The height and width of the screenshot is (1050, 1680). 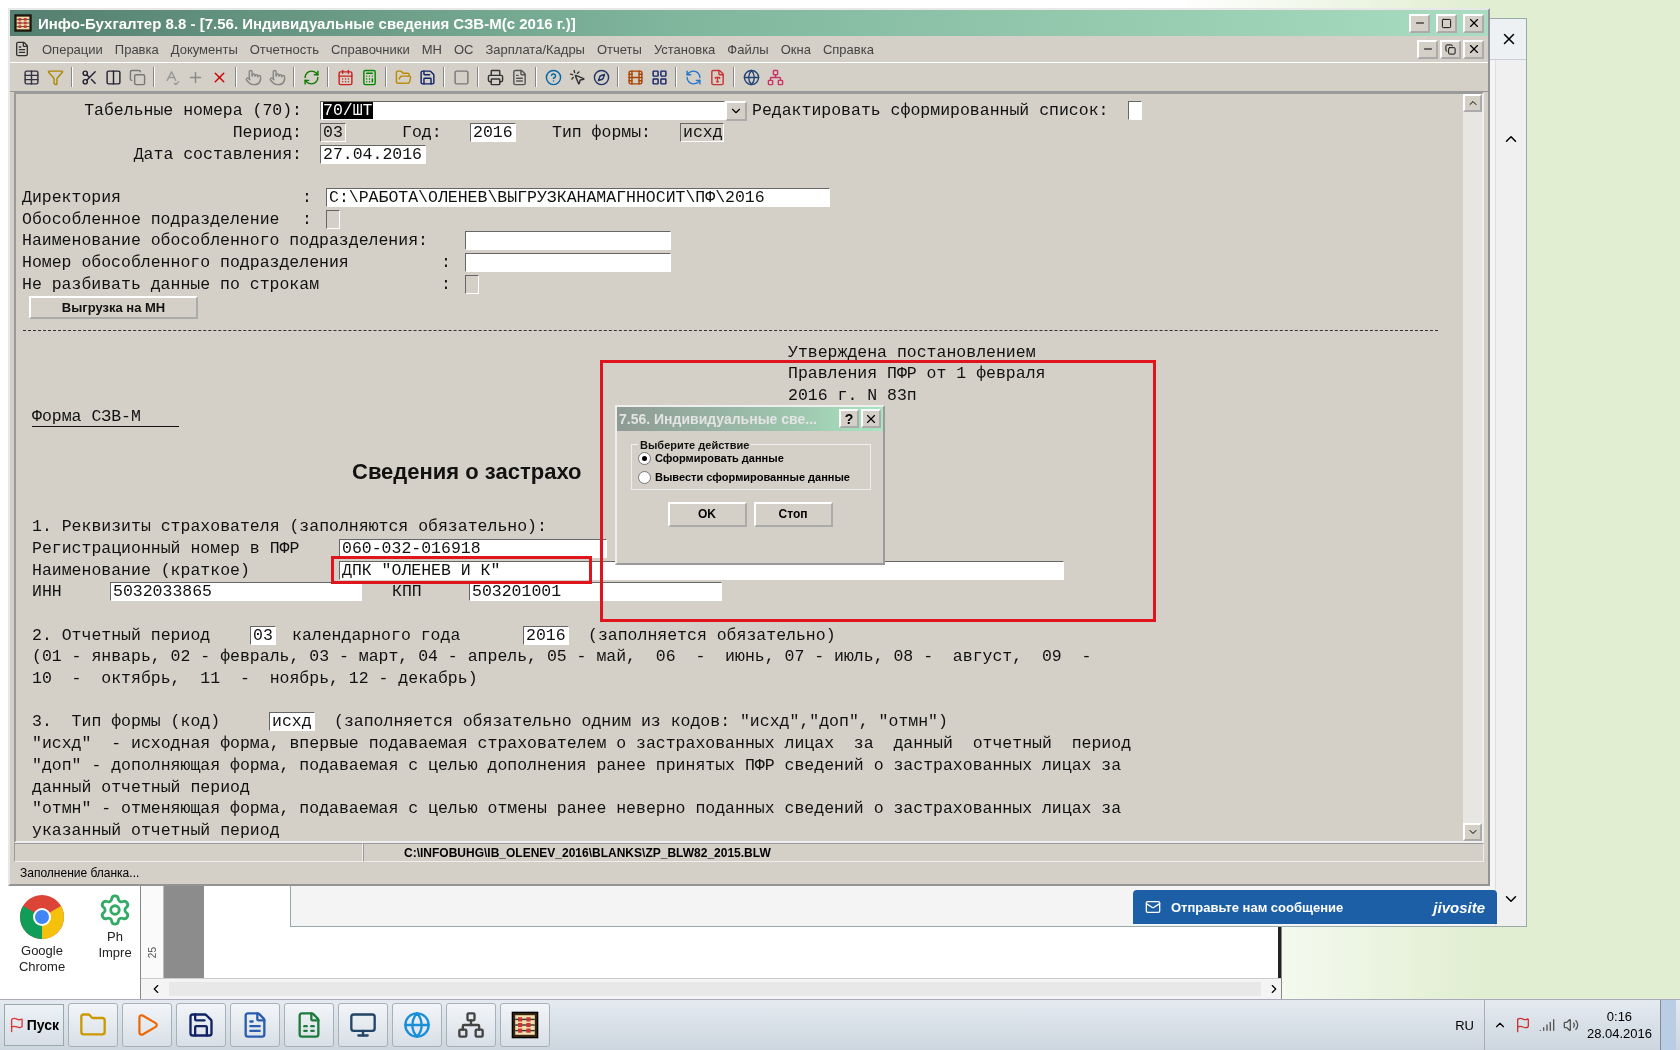 What do you see at coordinates (684, 49) in the screenshot?
I see `menu-item: Установка` at bounding box center [684, 49].